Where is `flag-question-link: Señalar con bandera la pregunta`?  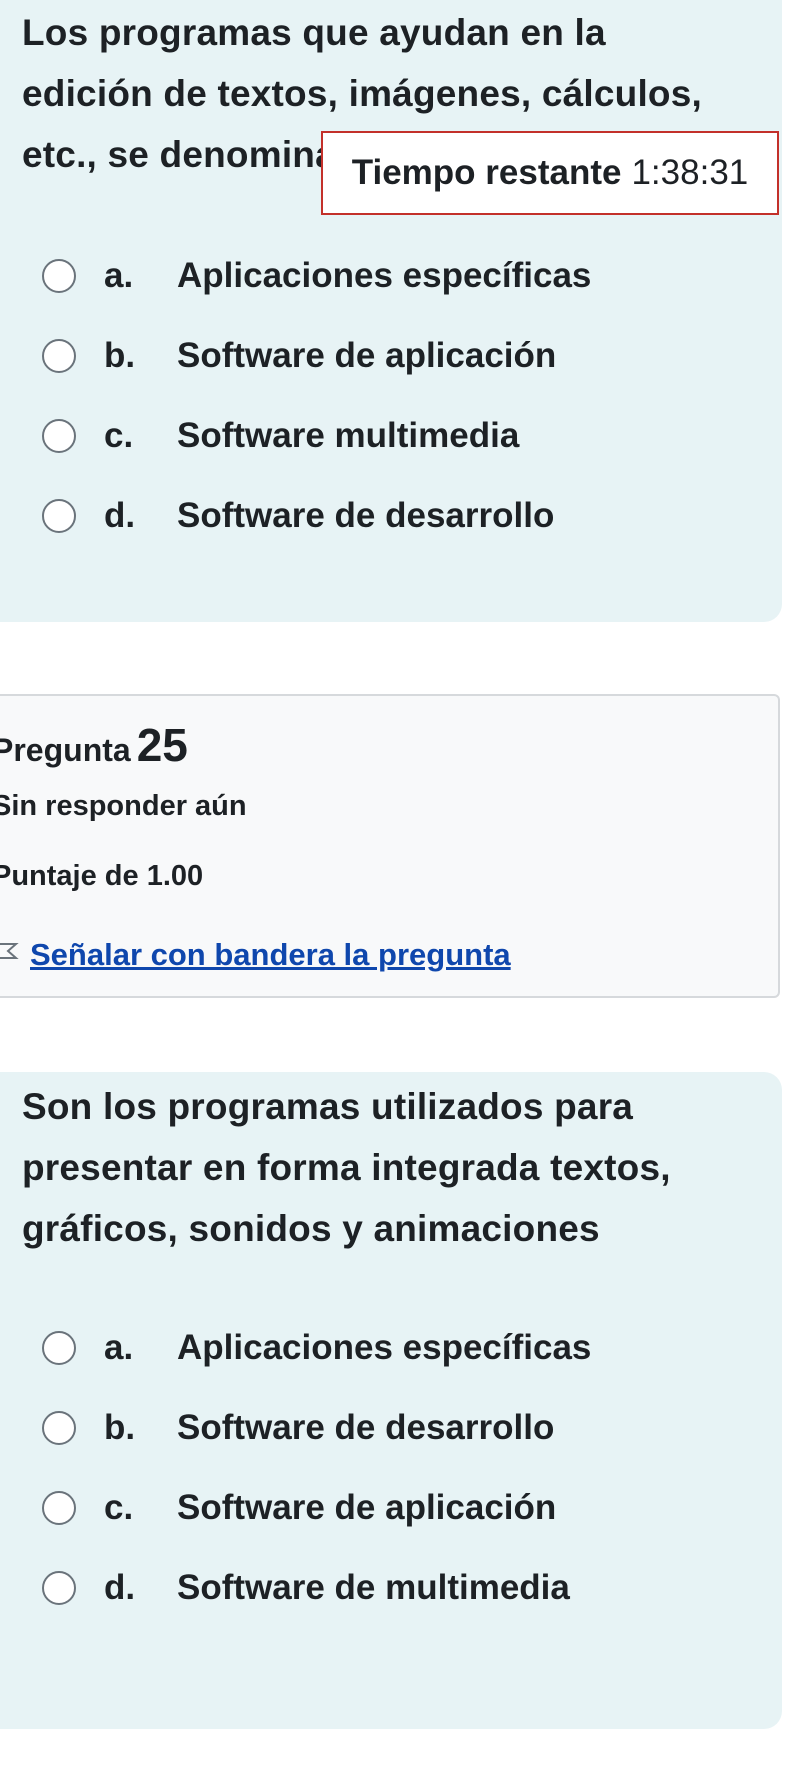 flag-question-link: Señalar con bandera la pregunta is located at coordinates (255, 955).